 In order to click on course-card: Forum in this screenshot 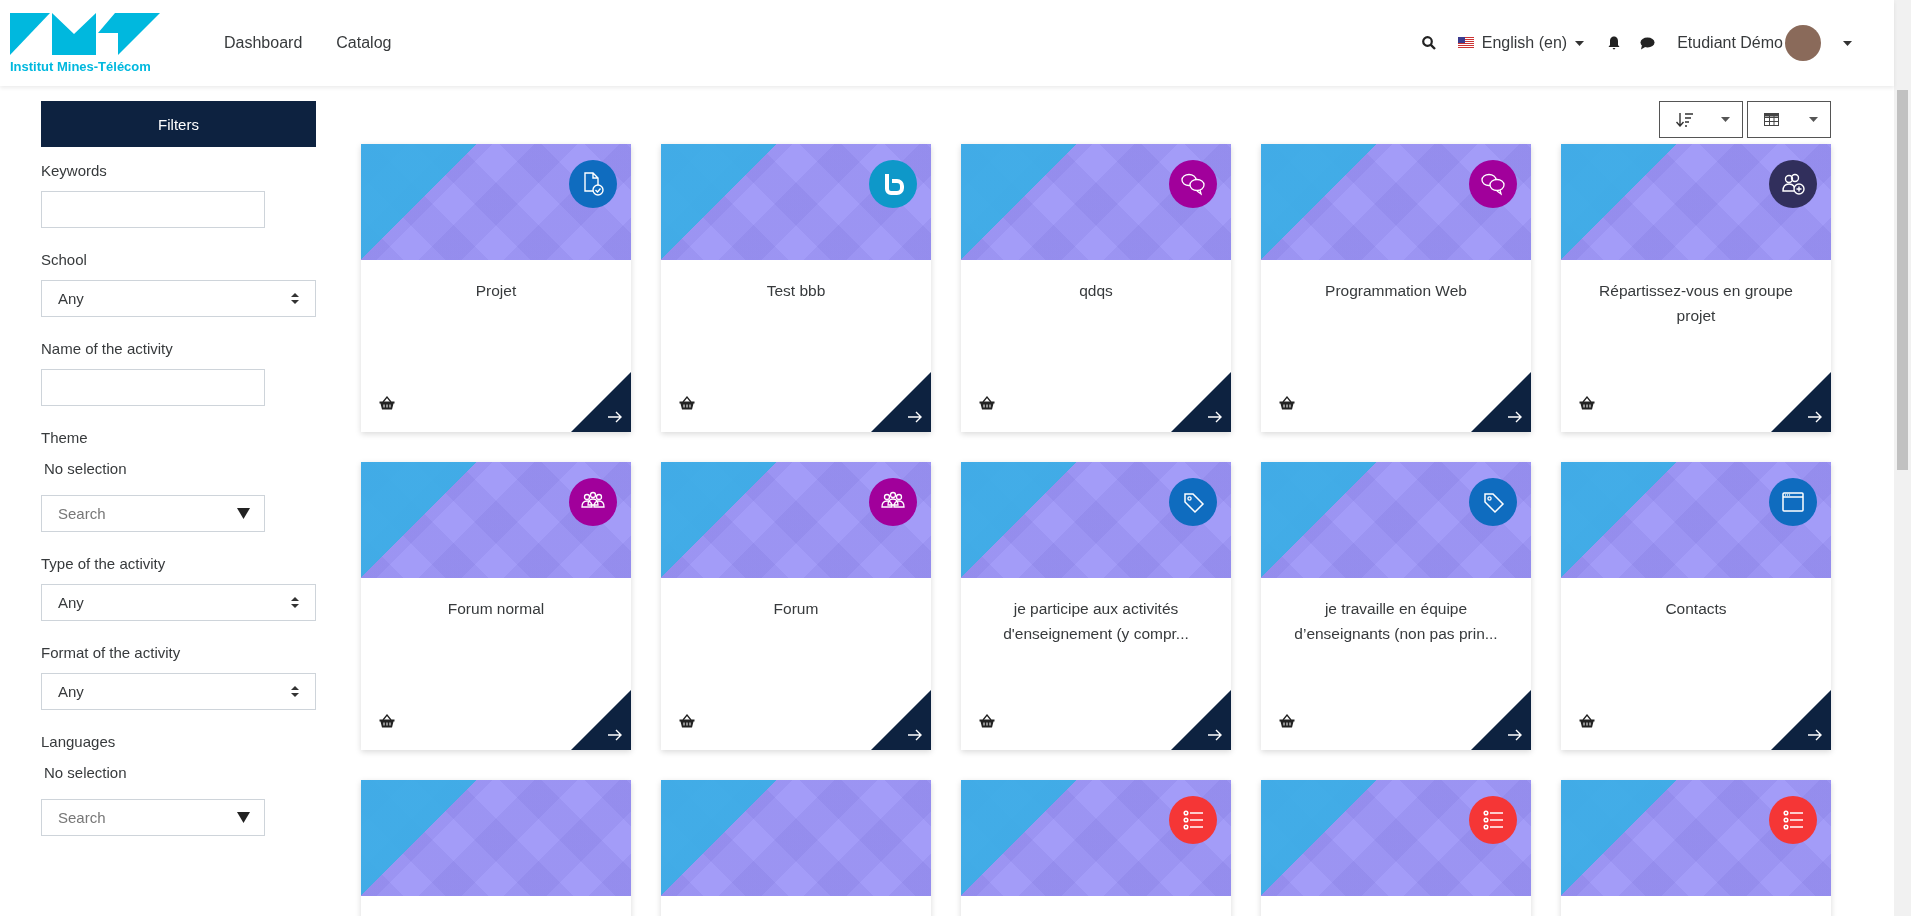, I will do `click(796, 606)`.